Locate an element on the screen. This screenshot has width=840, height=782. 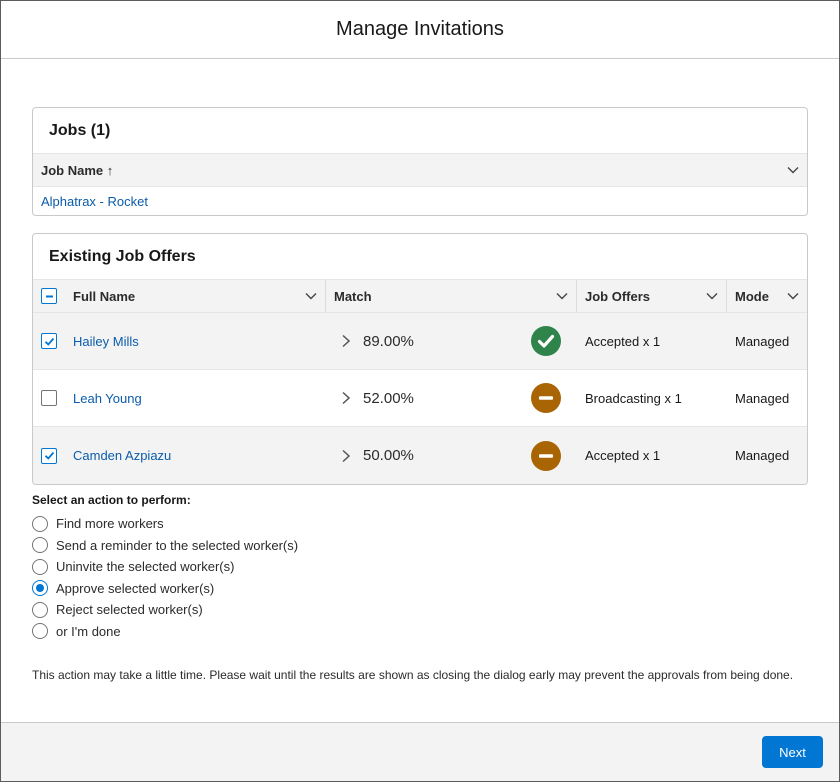
action-option-label: Uninvite the selected worker(s) is located at coordinates (145, 567).